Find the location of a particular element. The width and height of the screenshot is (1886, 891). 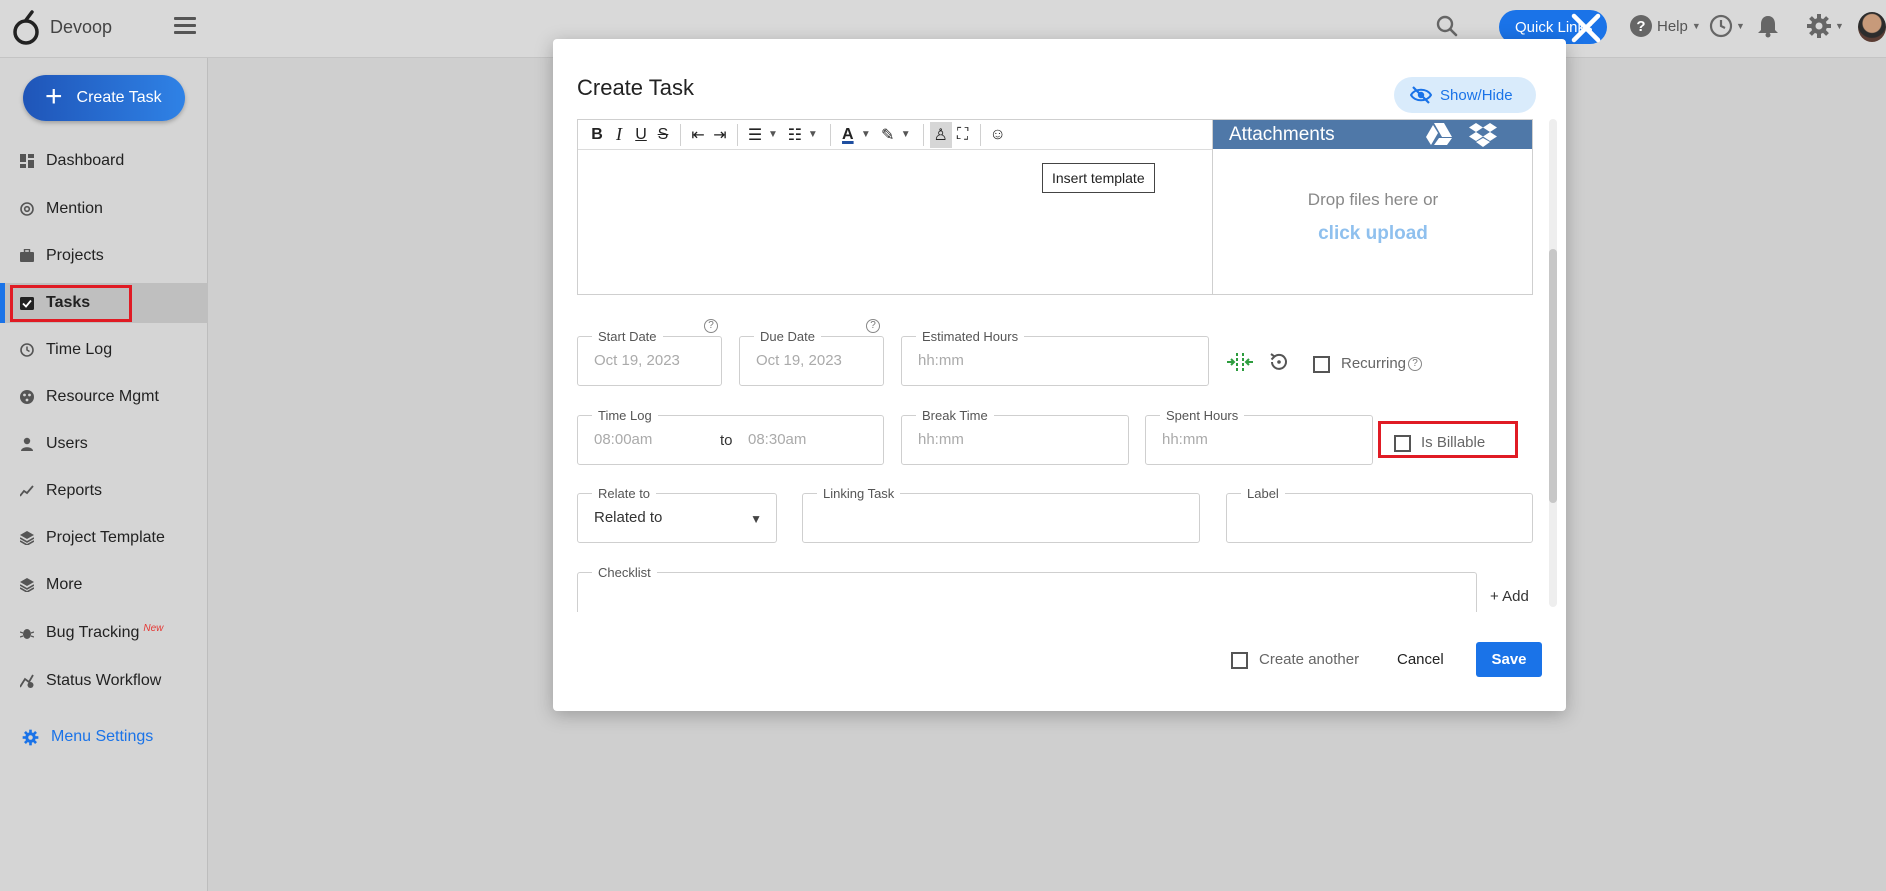

sidebar-item-users: Users is located at coordinates (104, 444).